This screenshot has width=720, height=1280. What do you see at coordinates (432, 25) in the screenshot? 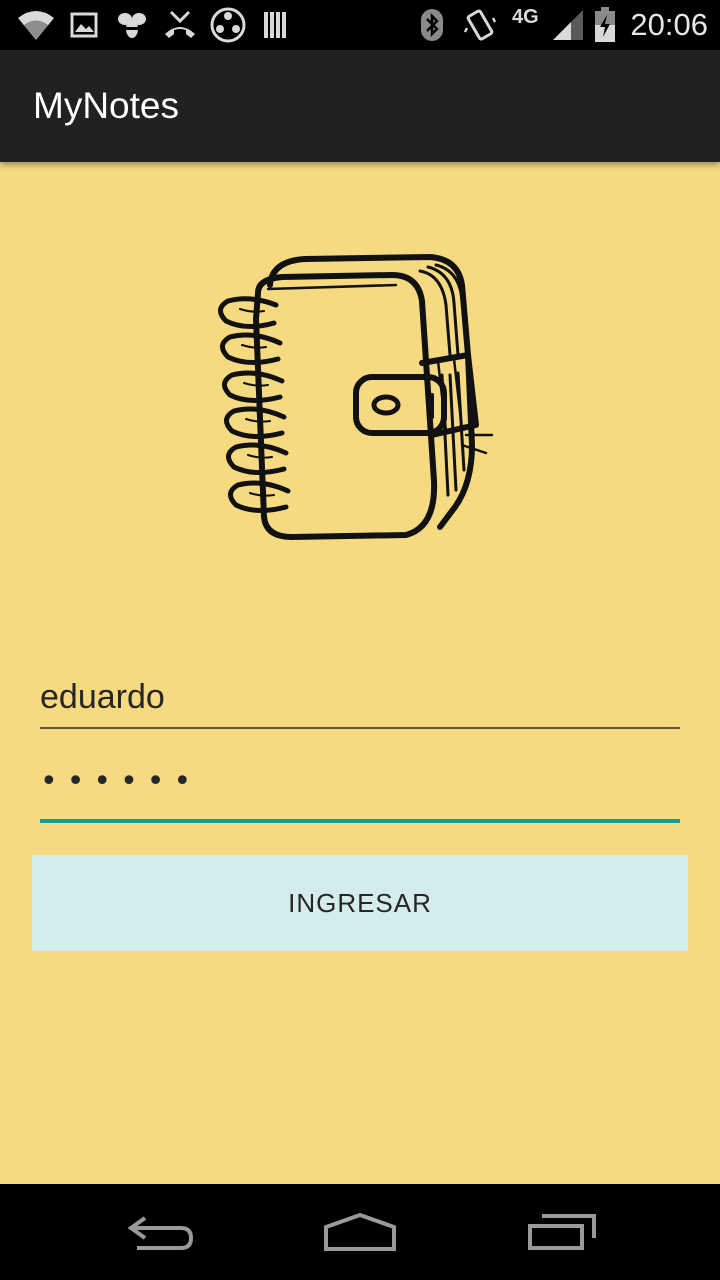
I see `bluetooth-icon` at bounding box center [432, 25].